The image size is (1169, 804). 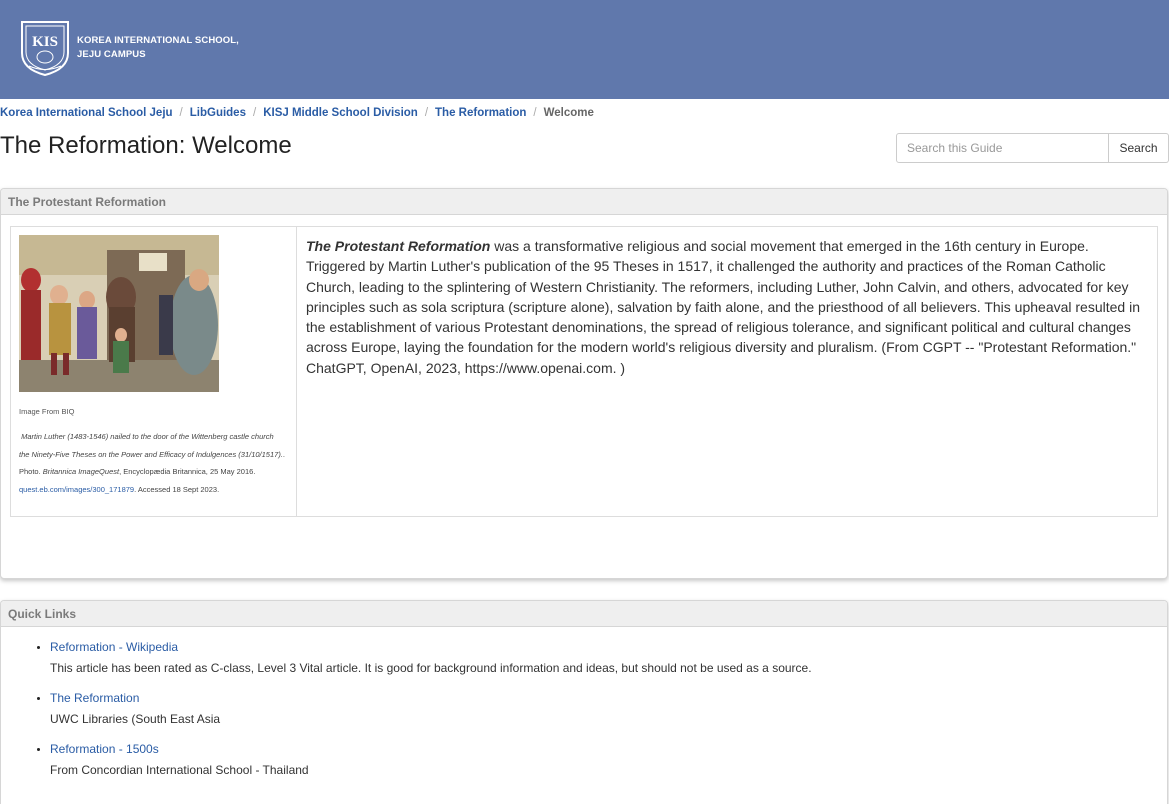 I want to click on breadcrumb-link-division: KISJ Middle School Division, so click(x=340, y=113).